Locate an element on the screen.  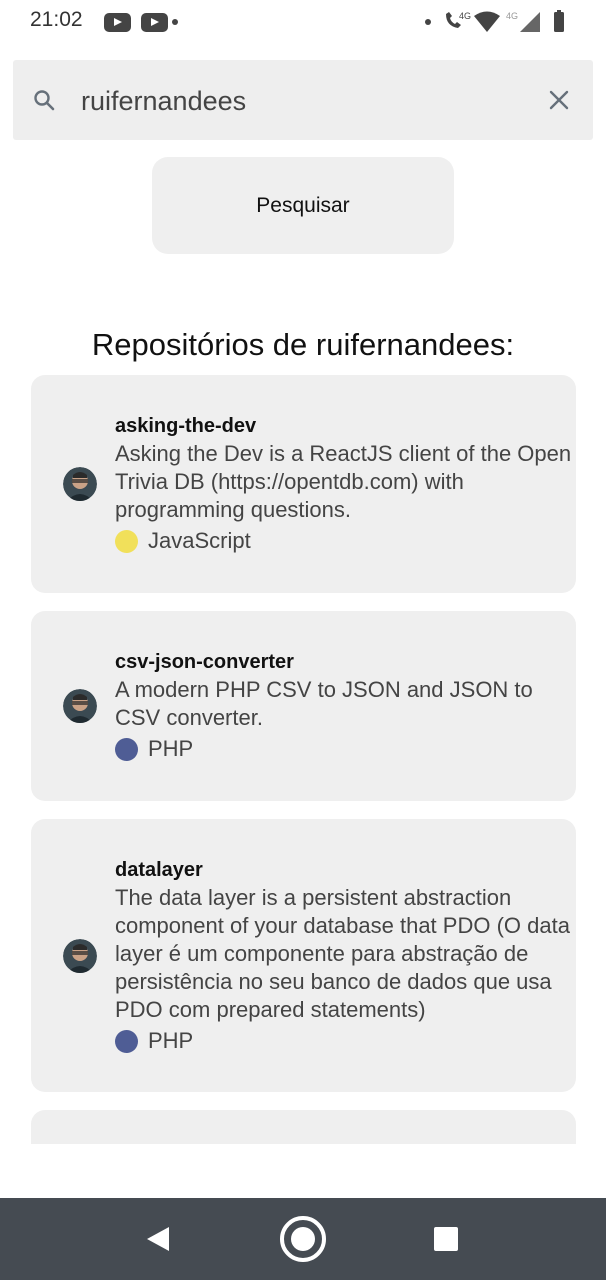
repo-language: JavaScript is located at coordinates (344, 541).